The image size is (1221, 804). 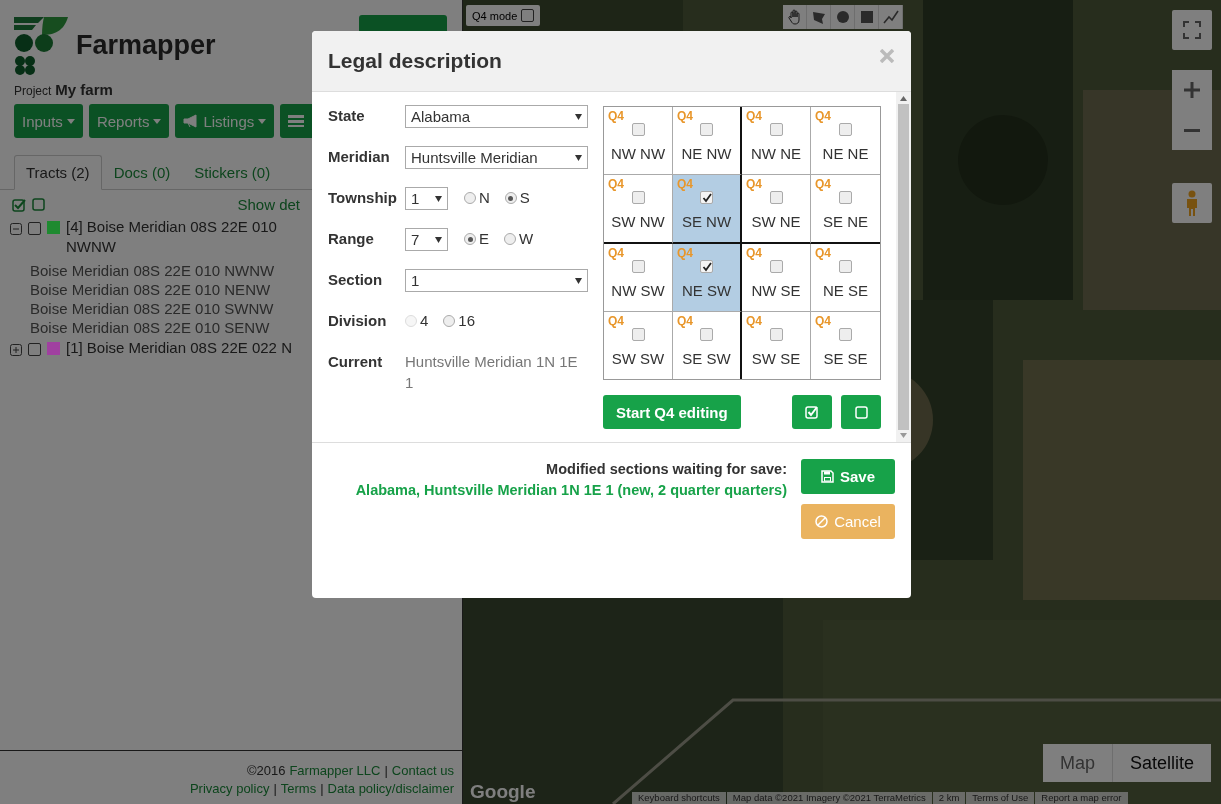 I want to click on field-label: Range, so click(x=351, y=239).